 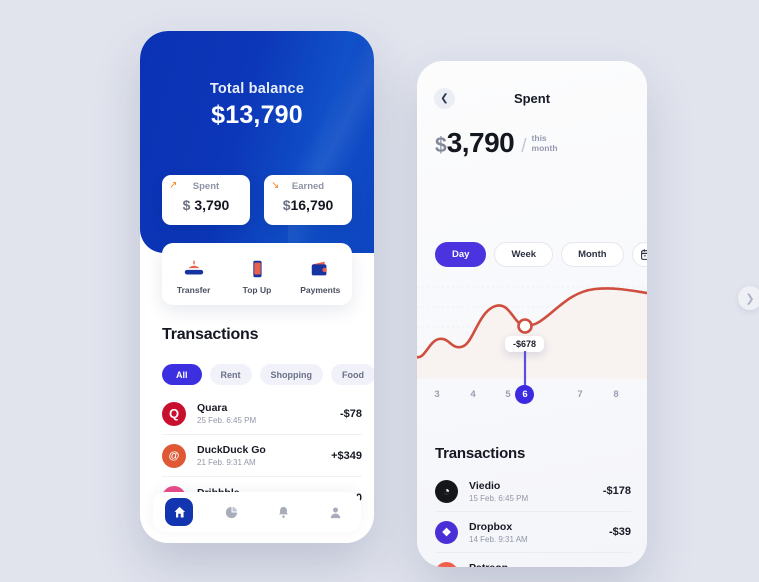 I want to click on bottom-tab-bar, so click(x=257, y=512).